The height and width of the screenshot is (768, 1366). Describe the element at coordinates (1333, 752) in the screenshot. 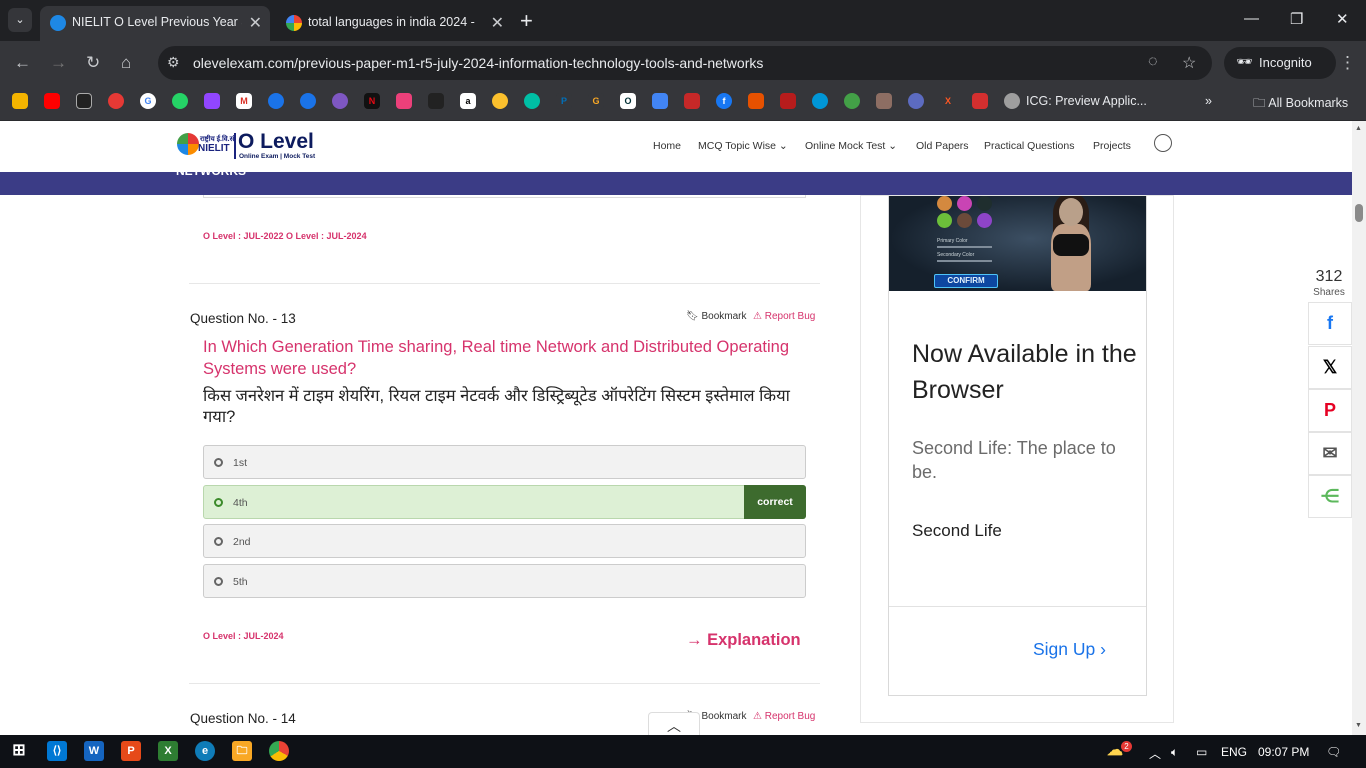

I see `notification-icon: 🗨︎` at that location.